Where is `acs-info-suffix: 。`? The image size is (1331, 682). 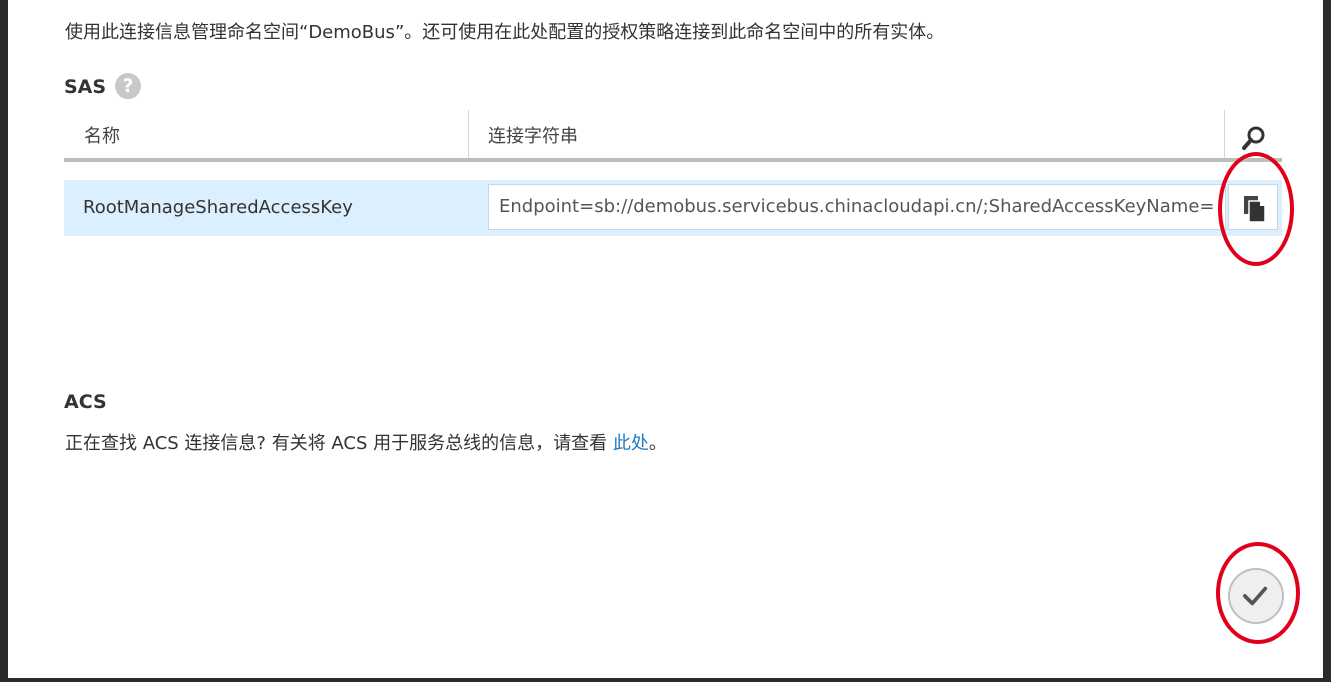
acs-info-suffix: 。 is located at coordinates (657, 443).